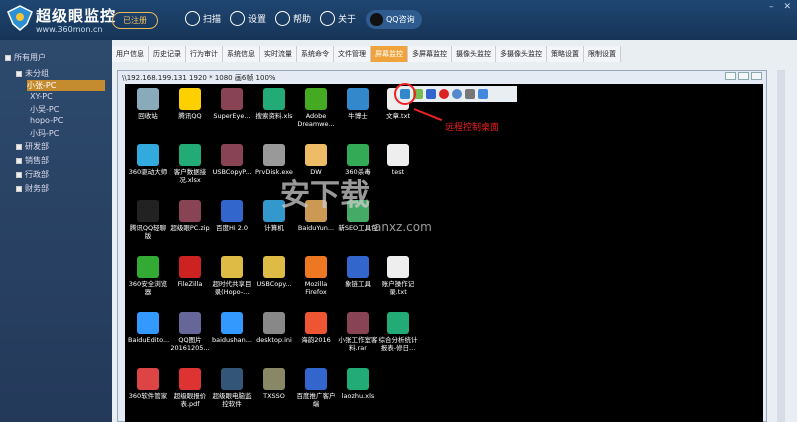 This screenshot has height=422, width=797. Describe the element at coordinates (316, 288) in the screenshot. I see `desktop-icon-label: Mozilla Firefox` at that location.